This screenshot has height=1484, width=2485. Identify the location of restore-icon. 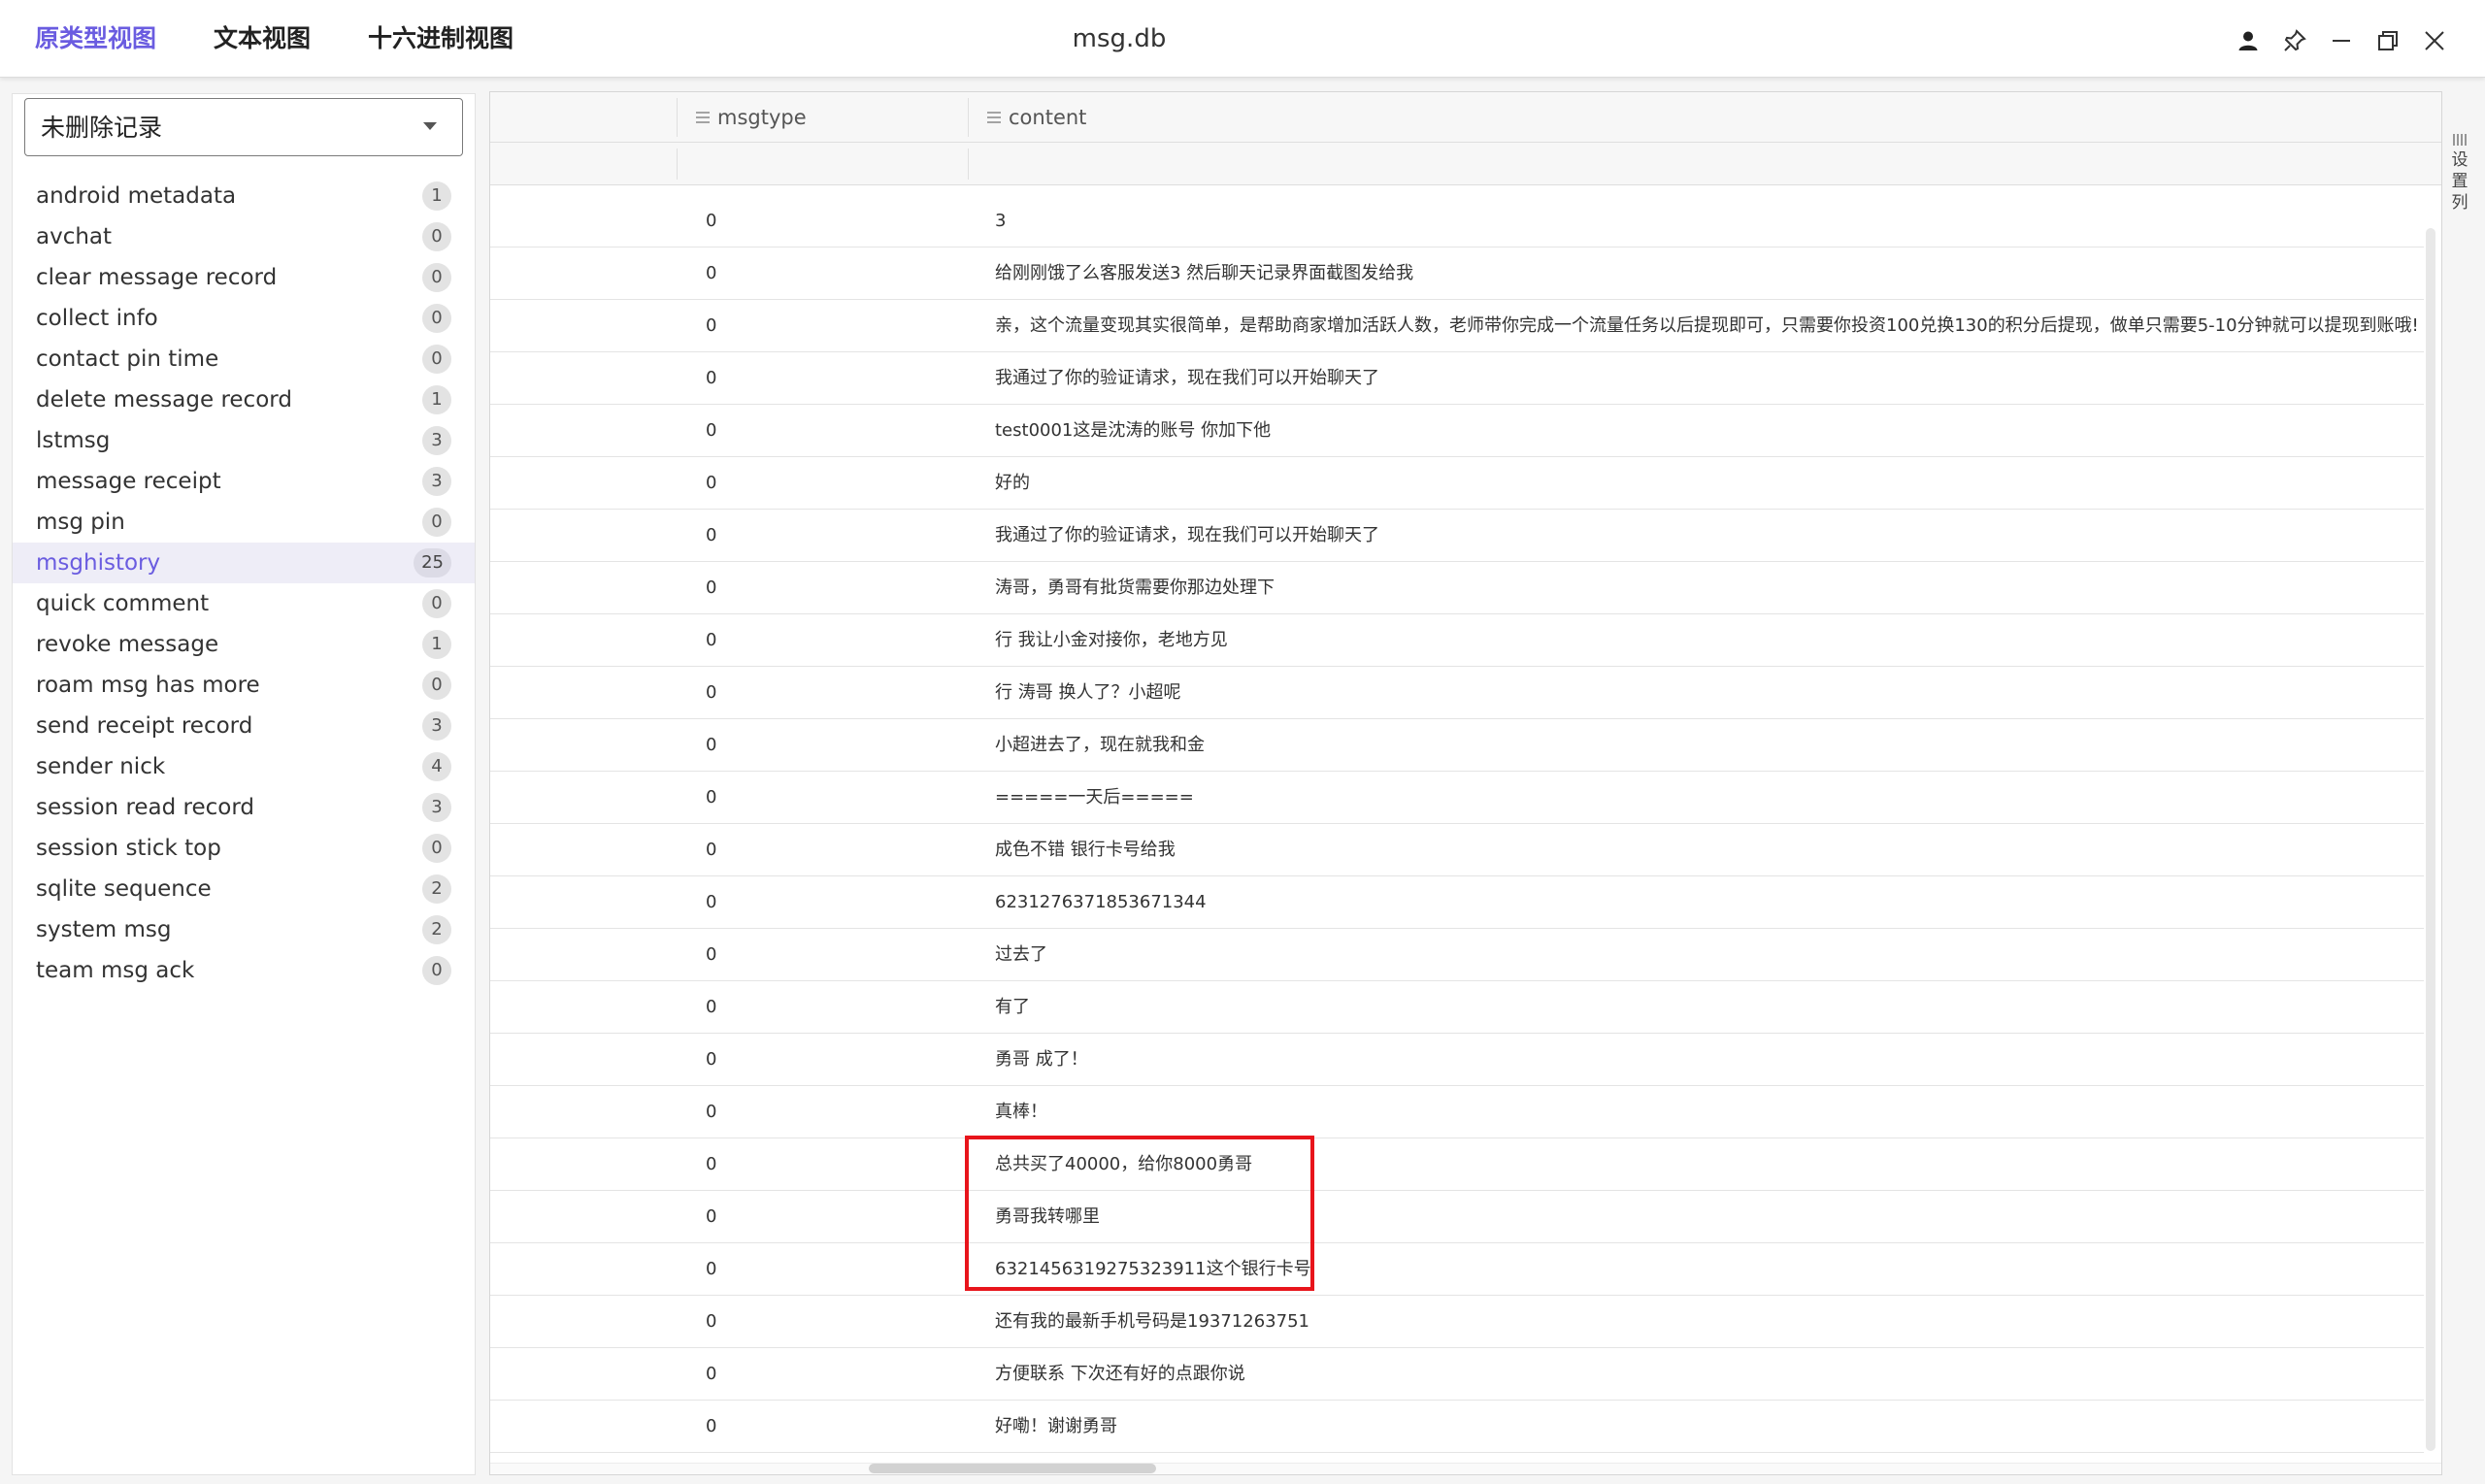
(2388, 40).